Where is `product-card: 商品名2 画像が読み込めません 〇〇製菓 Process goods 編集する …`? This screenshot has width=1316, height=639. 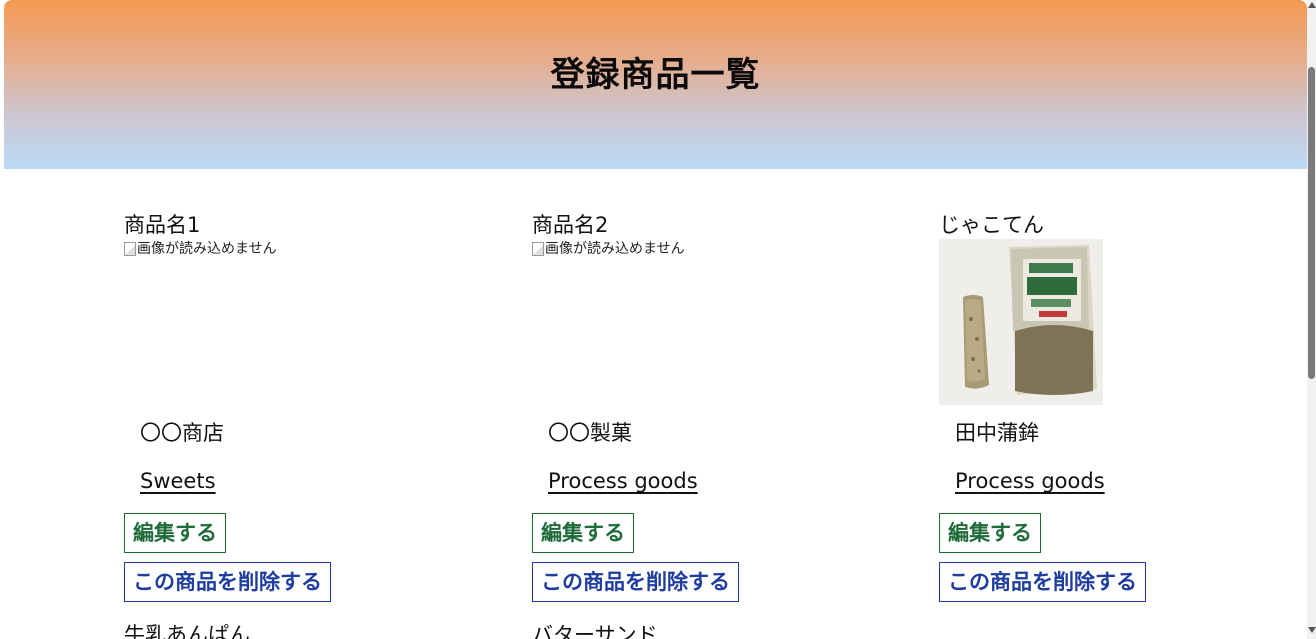
product-card: 商品名2 画像が読み込めません 〇〇製菓 Process goods 編集する … is located at coordinates (682, 406).